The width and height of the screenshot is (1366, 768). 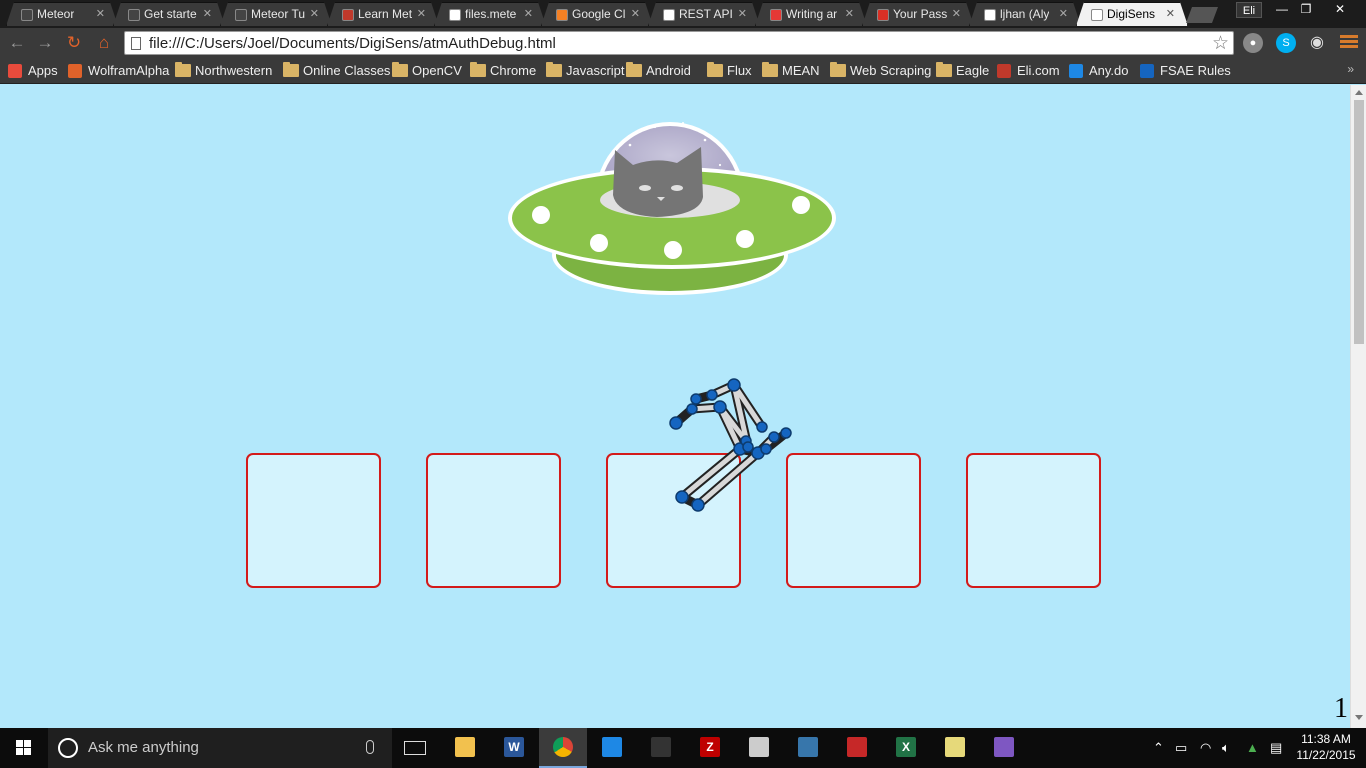 I want to click on microphone-icon, so click(x=370, y=747).